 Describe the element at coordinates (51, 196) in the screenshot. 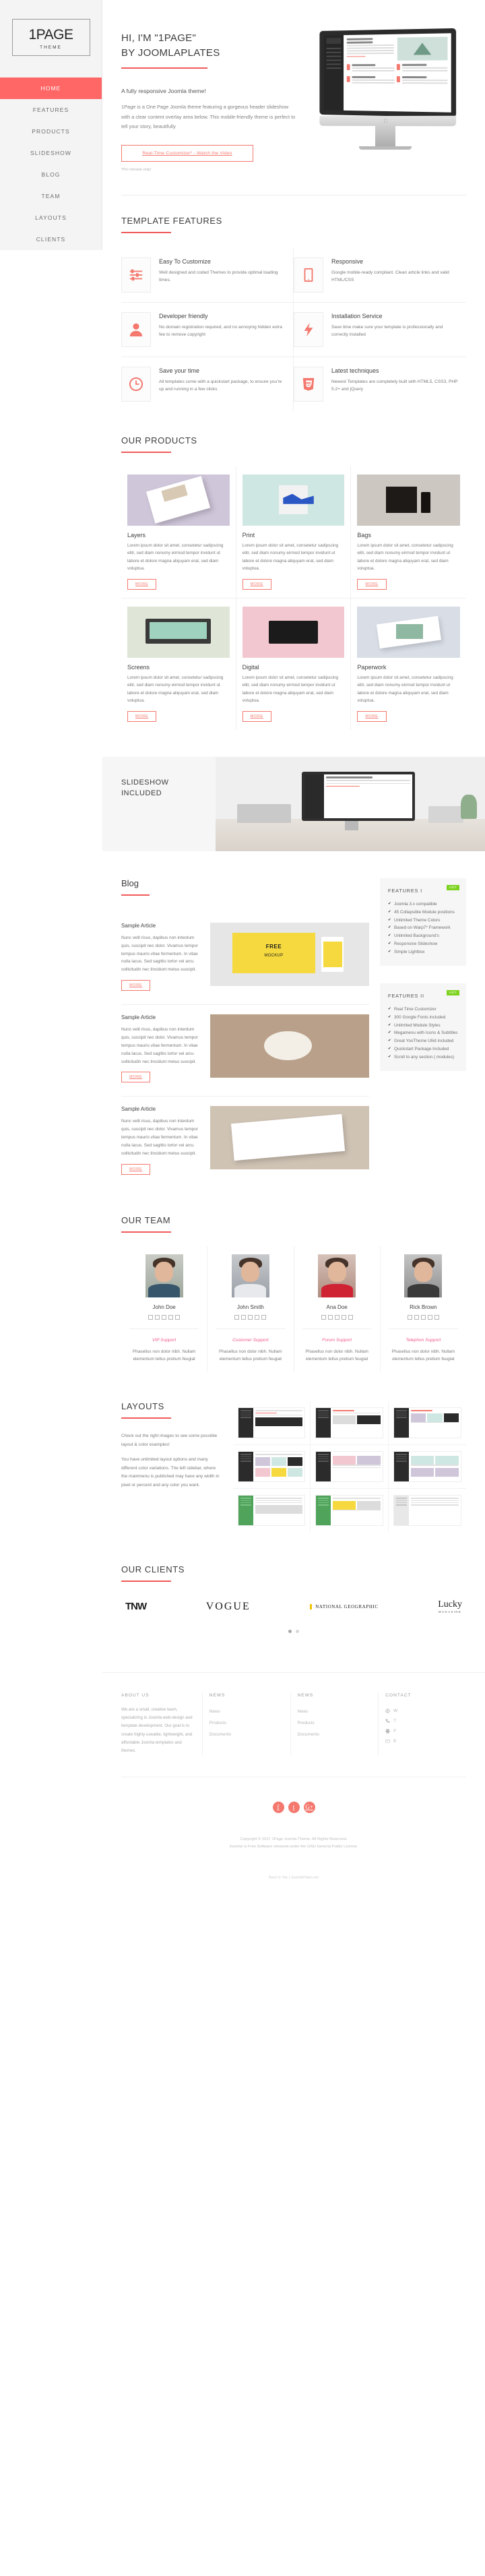

I see `sidebar-item-team: TEAM` at that location.